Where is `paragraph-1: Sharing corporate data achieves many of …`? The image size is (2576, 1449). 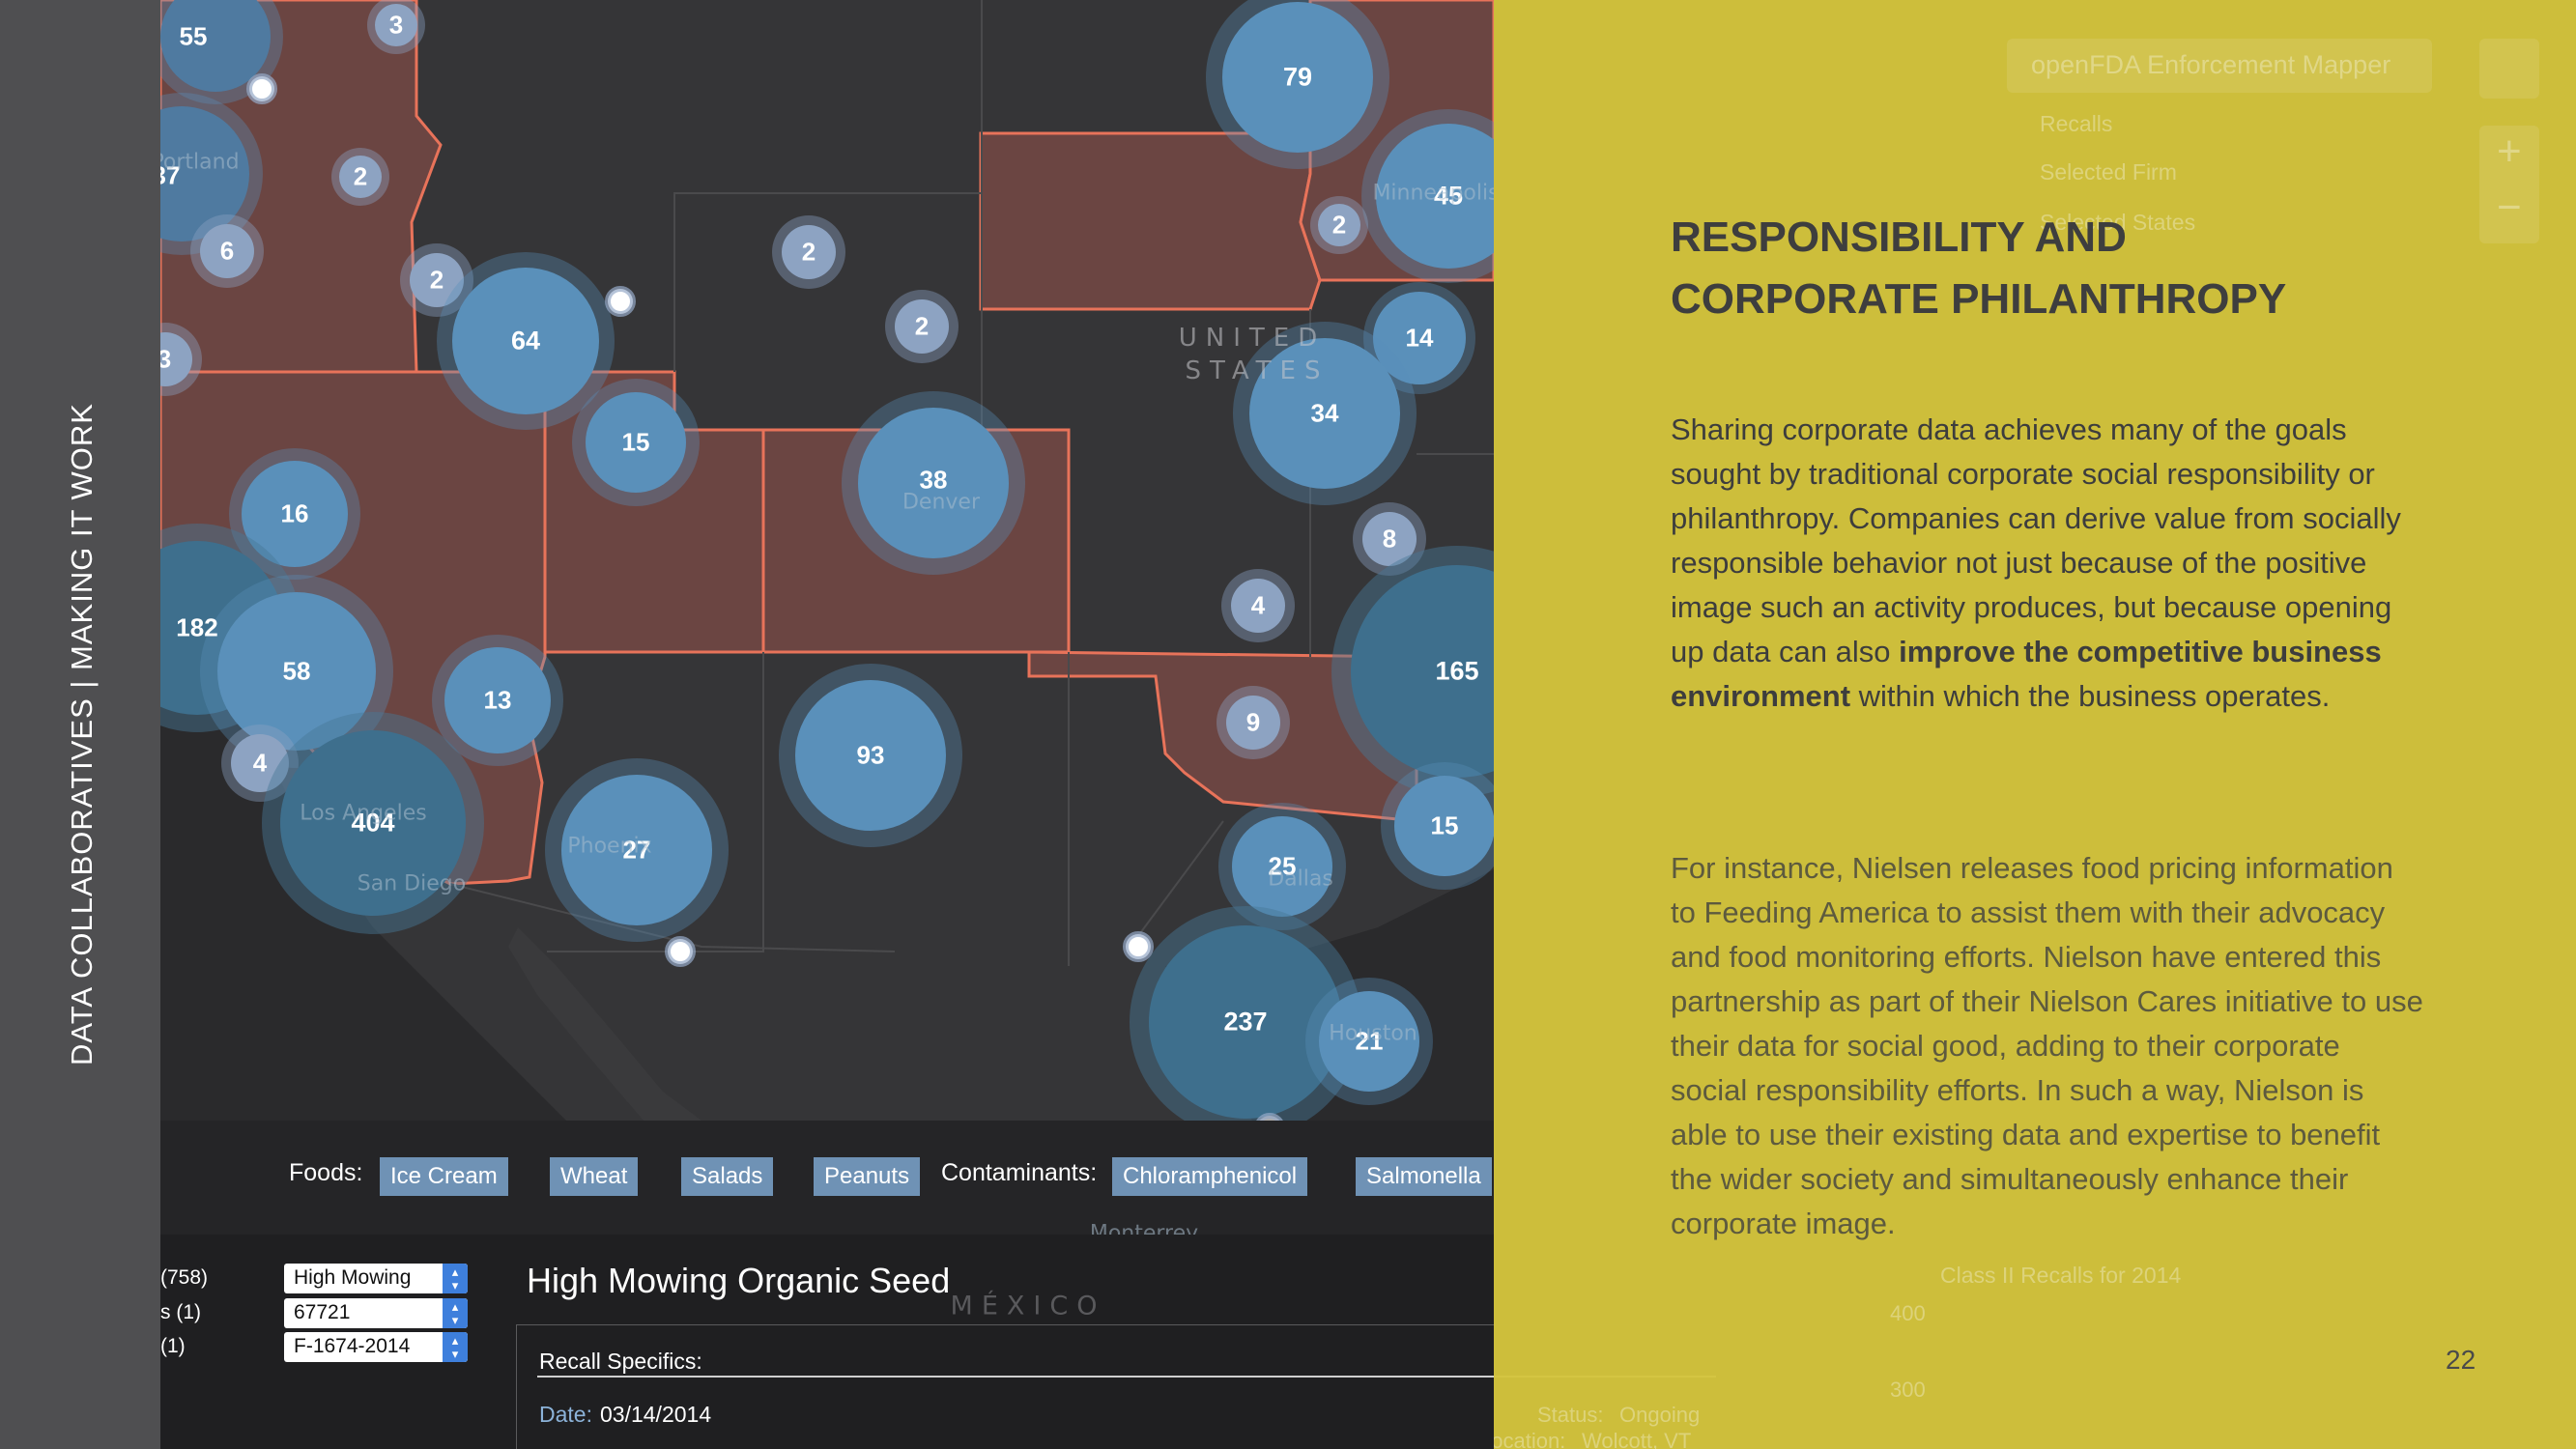 paragraph-1: Sharing corporate data achieves many of … is located at coordinates (2048, 563).